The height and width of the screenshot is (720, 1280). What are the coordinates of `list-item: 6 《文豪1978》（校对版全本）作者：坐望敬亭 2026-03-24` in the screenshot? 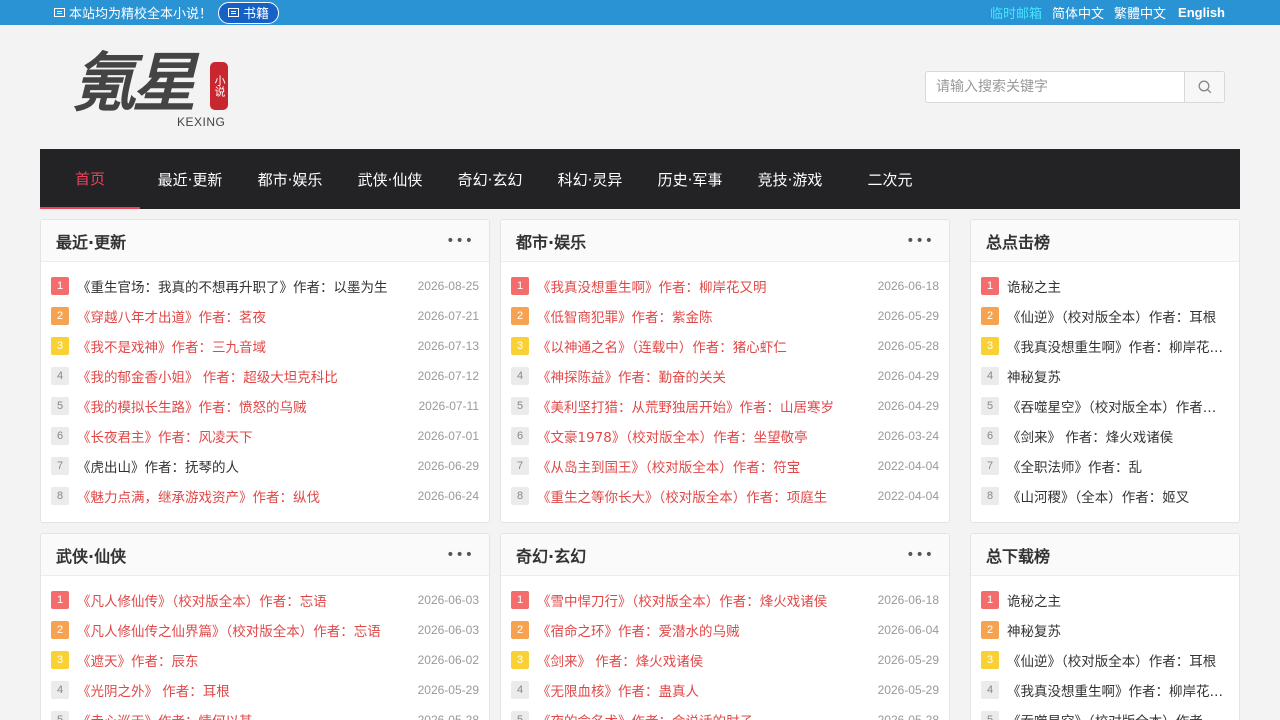 It's located at (725, 436).